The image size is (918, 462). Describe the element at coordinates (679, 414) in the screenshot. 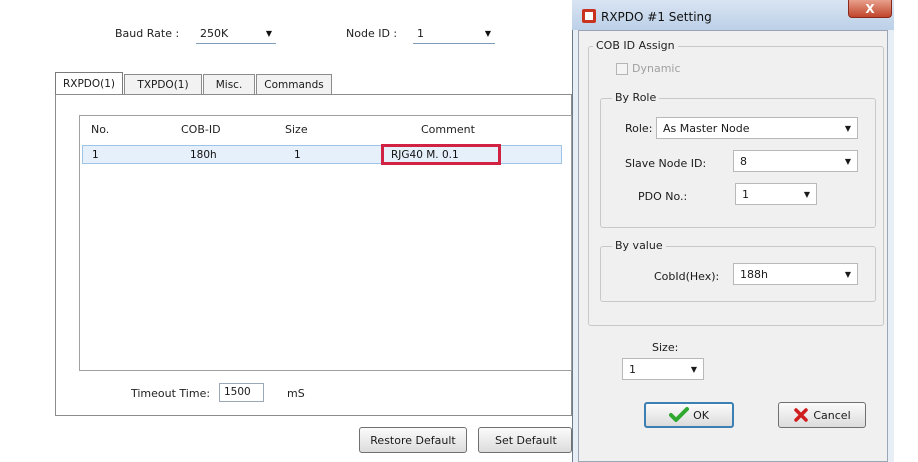

I see `checkmark-icon` at that location.